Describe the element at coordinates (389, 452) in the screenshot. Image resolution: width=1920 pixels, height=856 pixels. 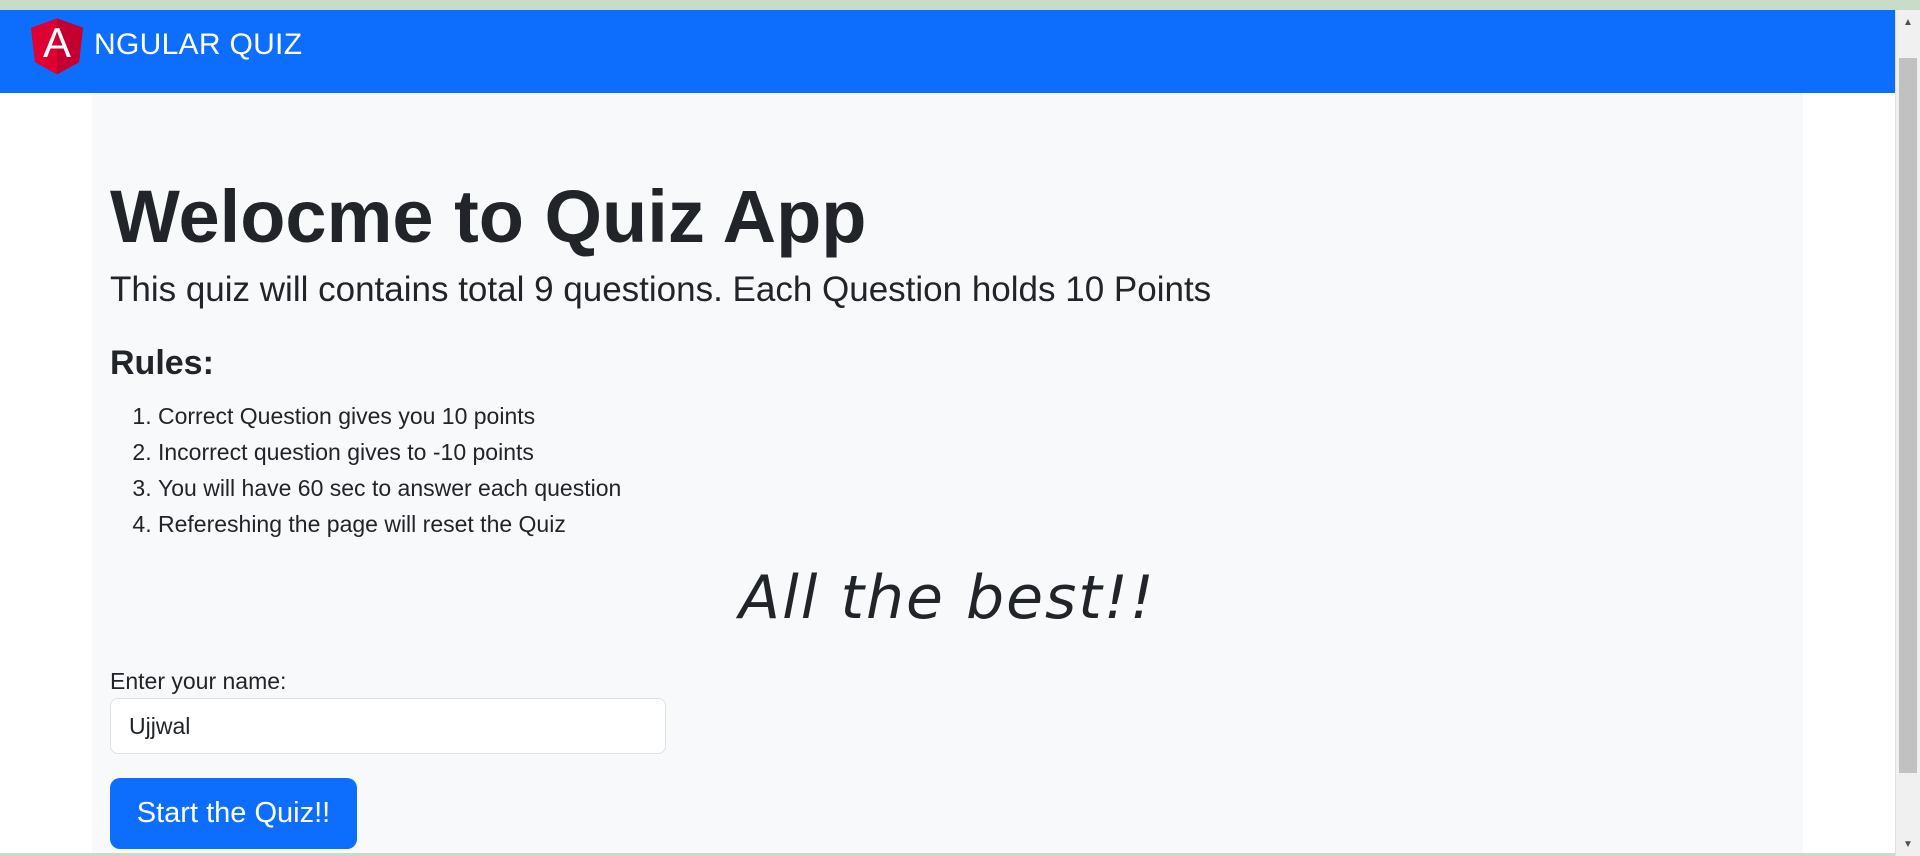
I see `rule-item: Incorrect question gives to -10 points` at that location.